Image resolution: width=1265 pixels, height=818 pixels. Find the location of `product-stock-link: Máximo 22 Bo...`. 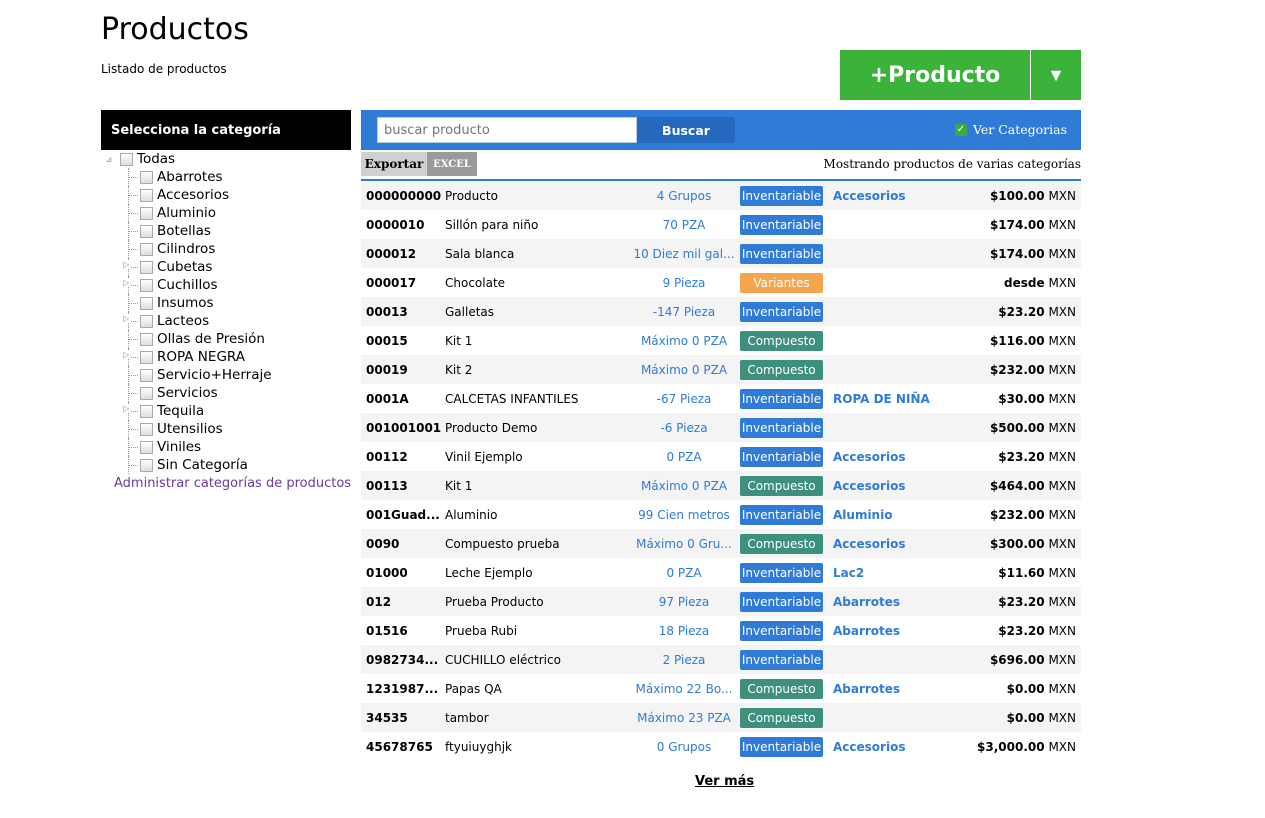

product-stock-link: Máximo 22 Bo... is located at coordinates (684, 689).